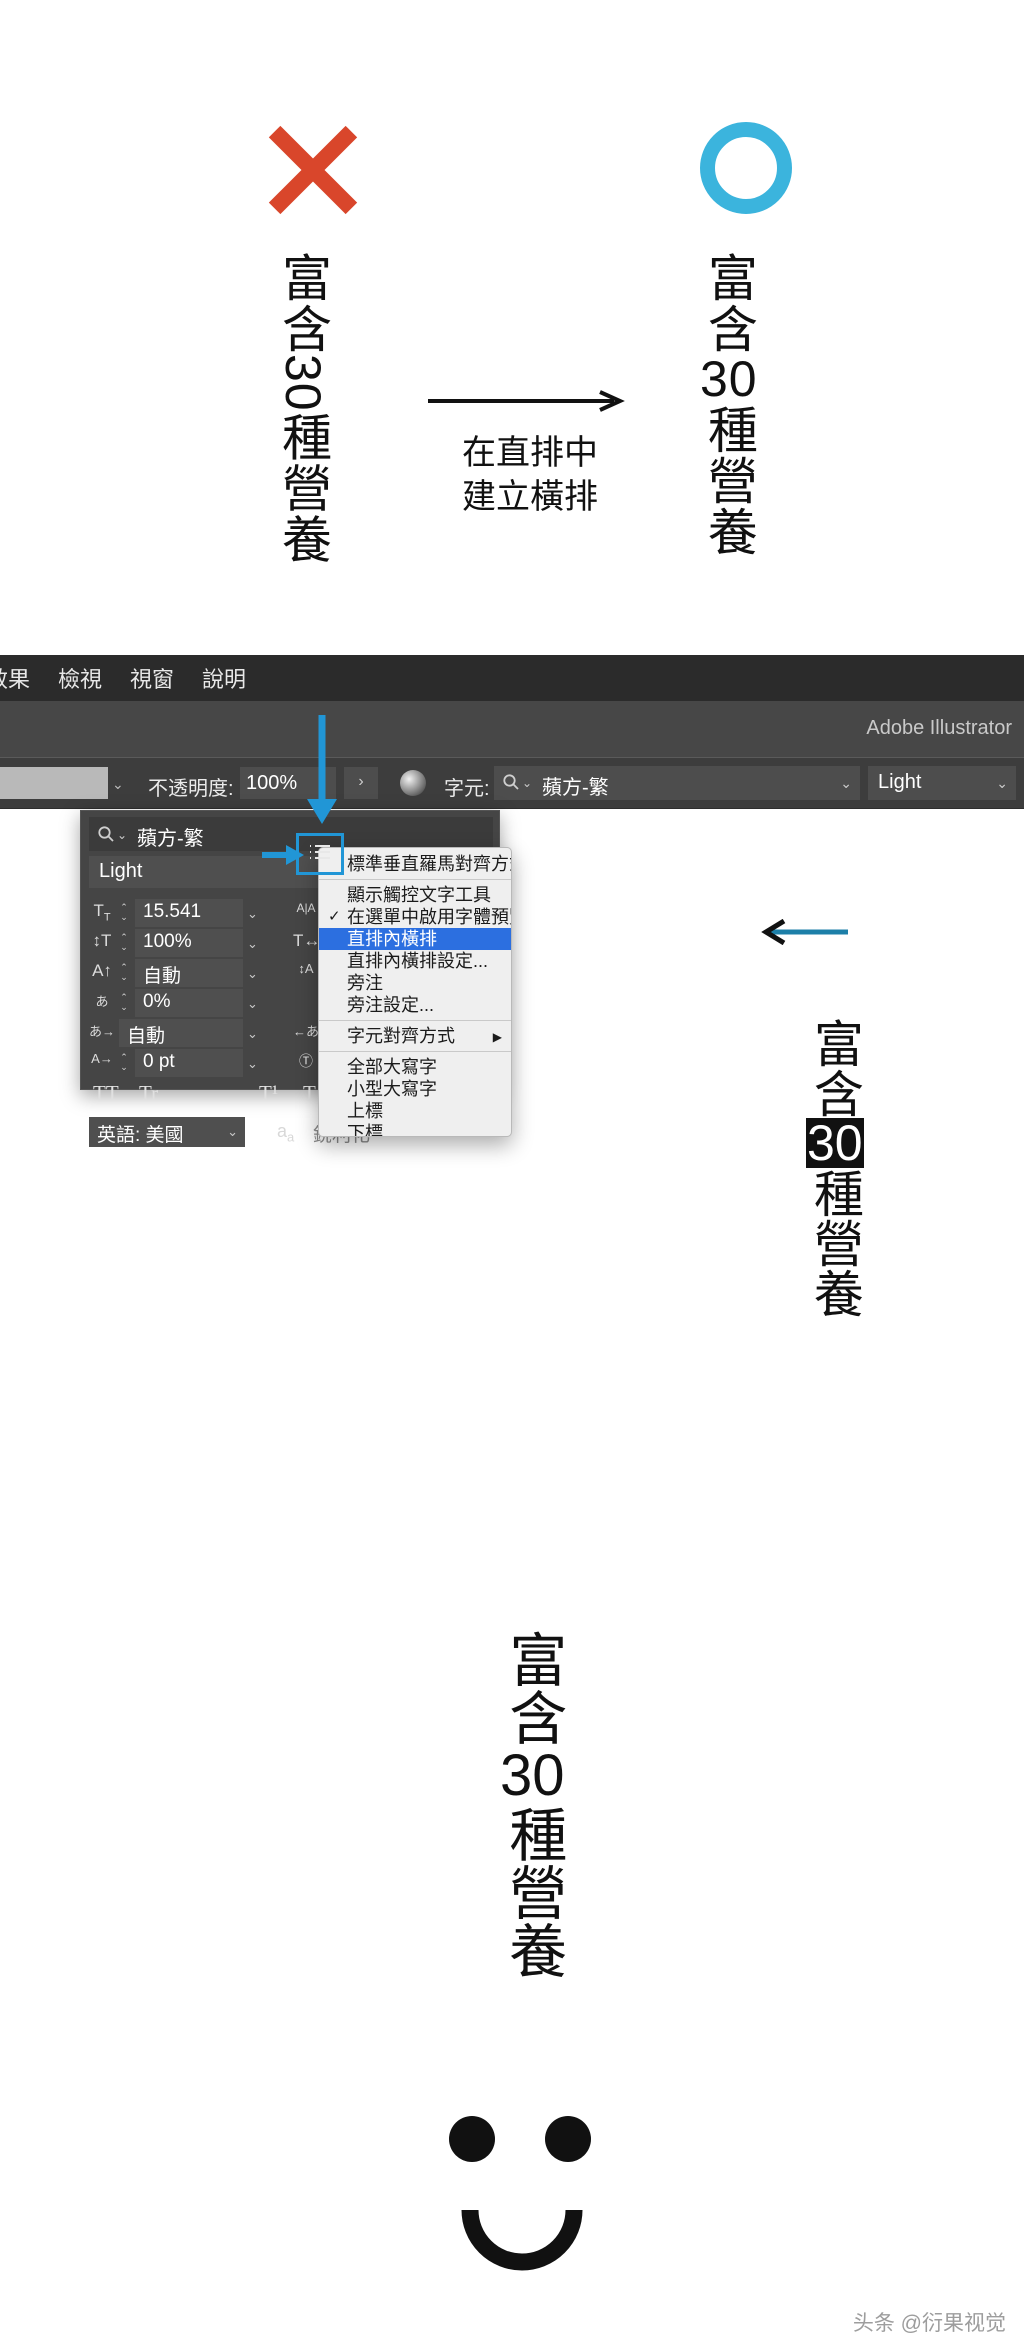  I want to click on character-rotation-icon: Ⓣ, so click(306, 1061).